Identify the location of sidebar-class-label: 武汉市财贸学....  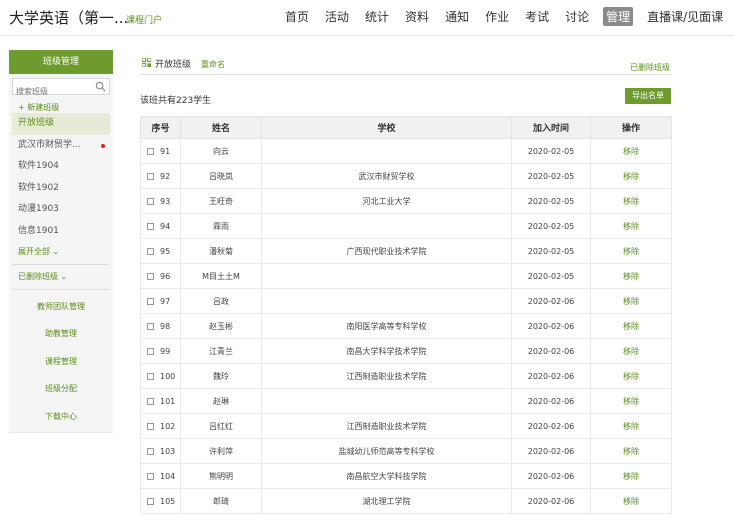
(49, 144).